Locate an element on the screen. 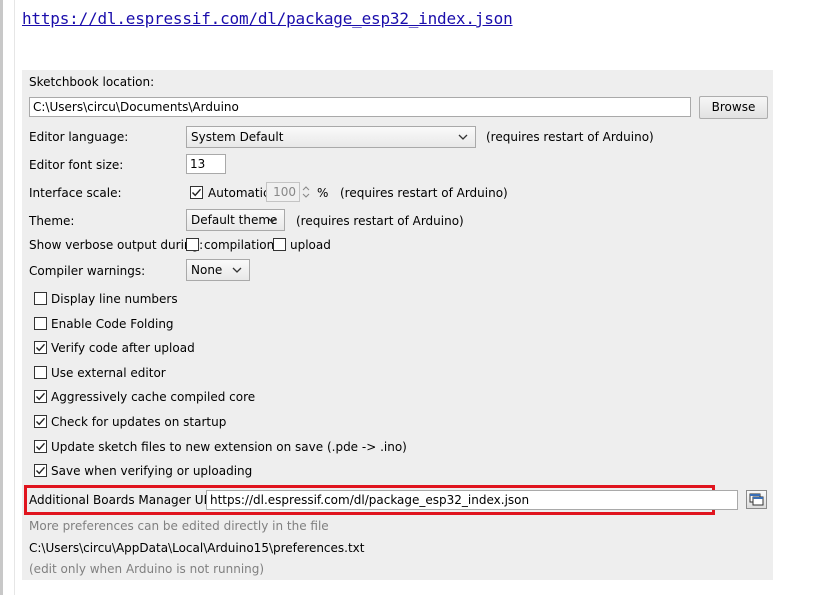  compilation-label: compilation is located at coordinates (239, 245).